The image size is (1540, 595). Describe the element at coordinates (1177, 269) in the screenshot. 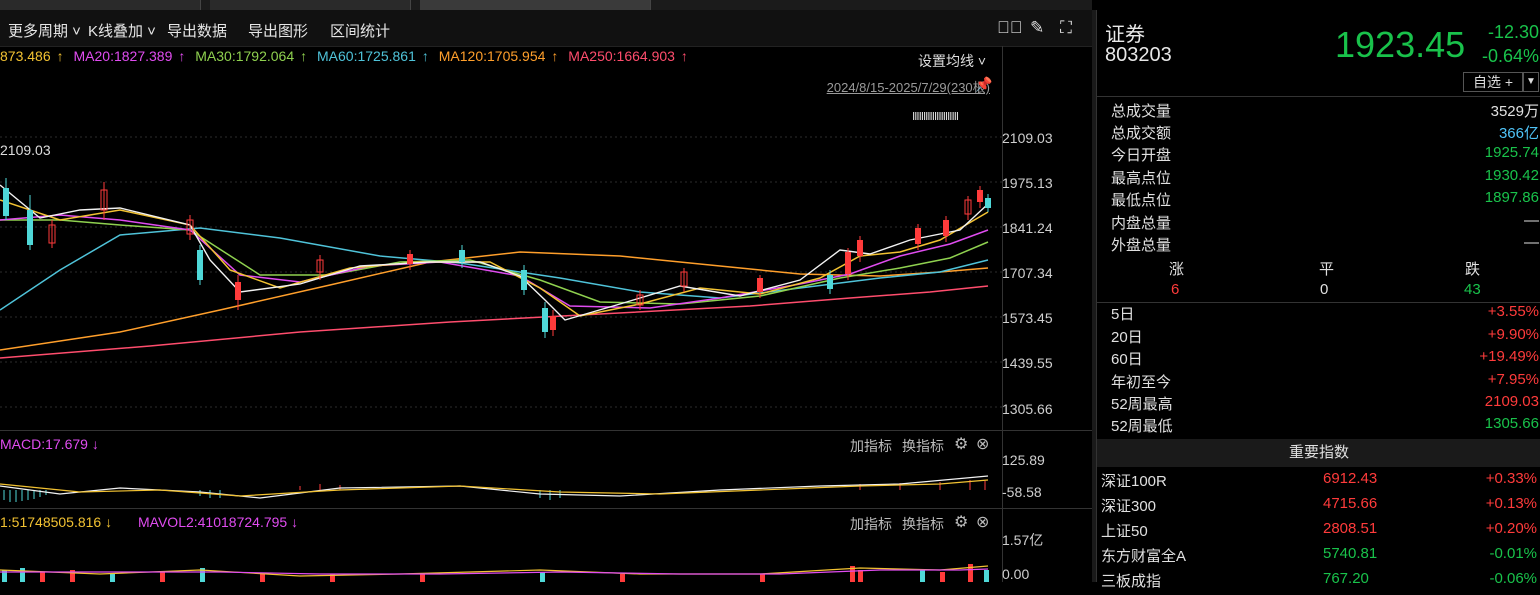

I see `up-label: 涨` at that location.